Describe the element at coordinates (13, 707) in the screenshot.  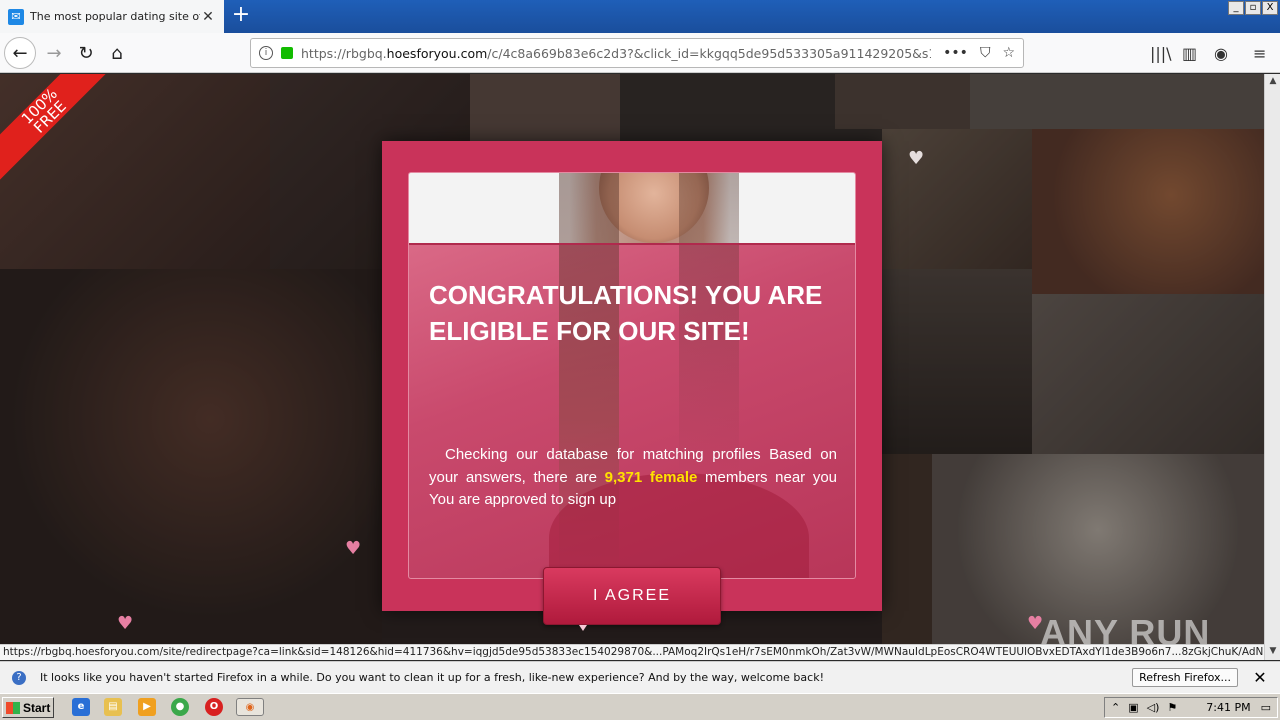
I see `windows-logo-icon` at that location.